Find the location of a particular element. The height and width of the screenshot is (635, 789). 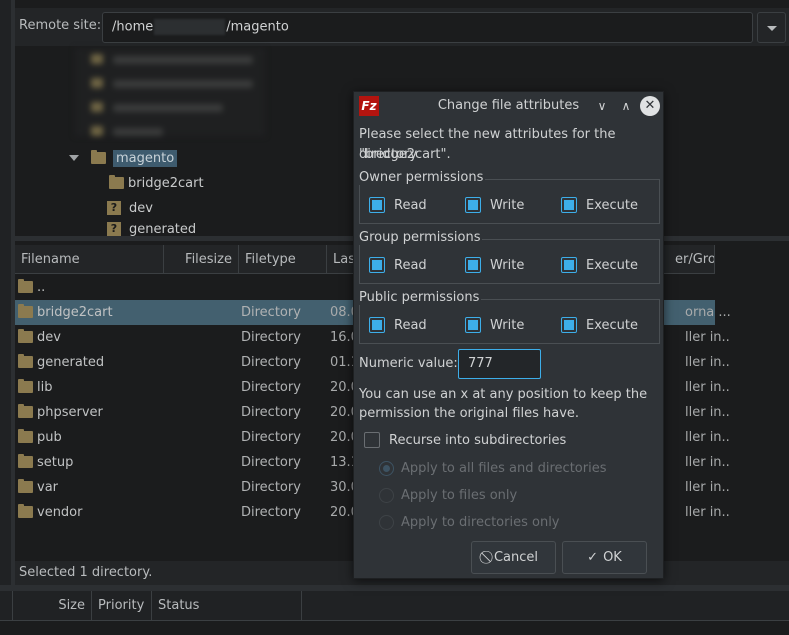

column-filetype: Filetype is located at coordinates (283, 259).